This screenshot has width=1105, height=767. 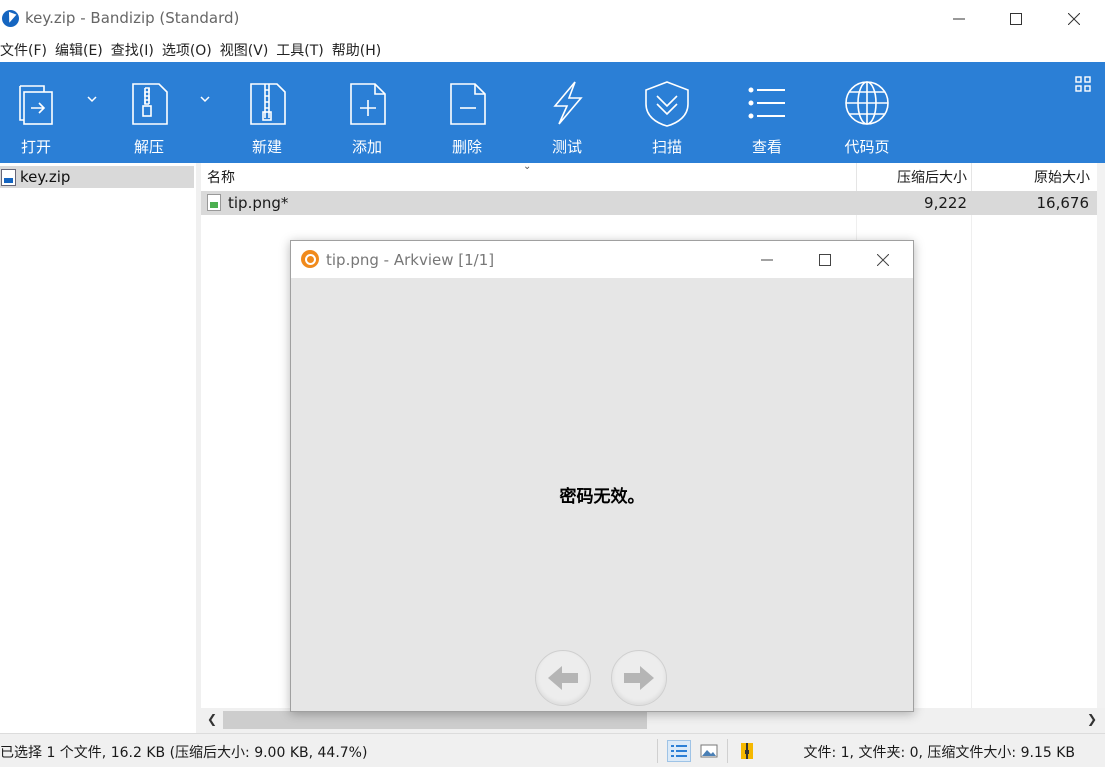 I want to click on zip-folder-icon, so click(x=747, y=751).